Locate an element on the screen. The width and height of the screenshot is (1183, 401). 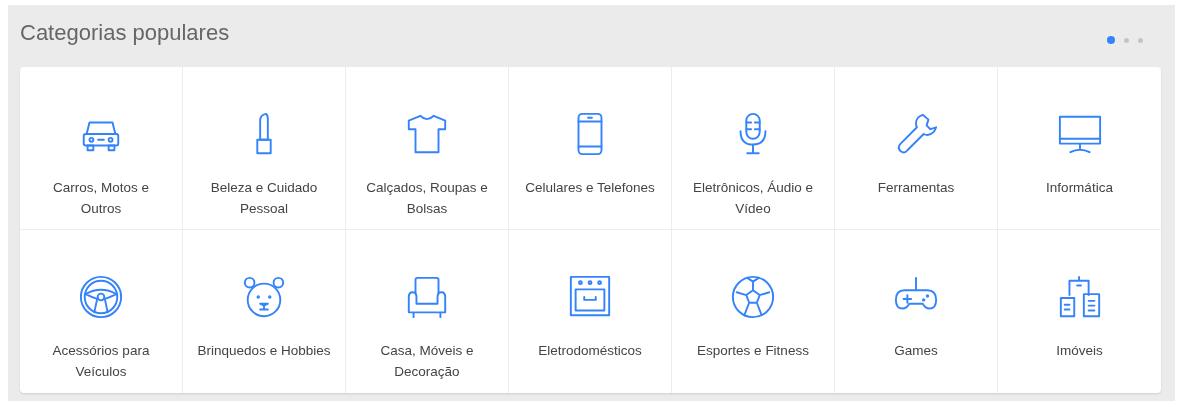
category-label: Informática is located at coordinates (1079, 188).